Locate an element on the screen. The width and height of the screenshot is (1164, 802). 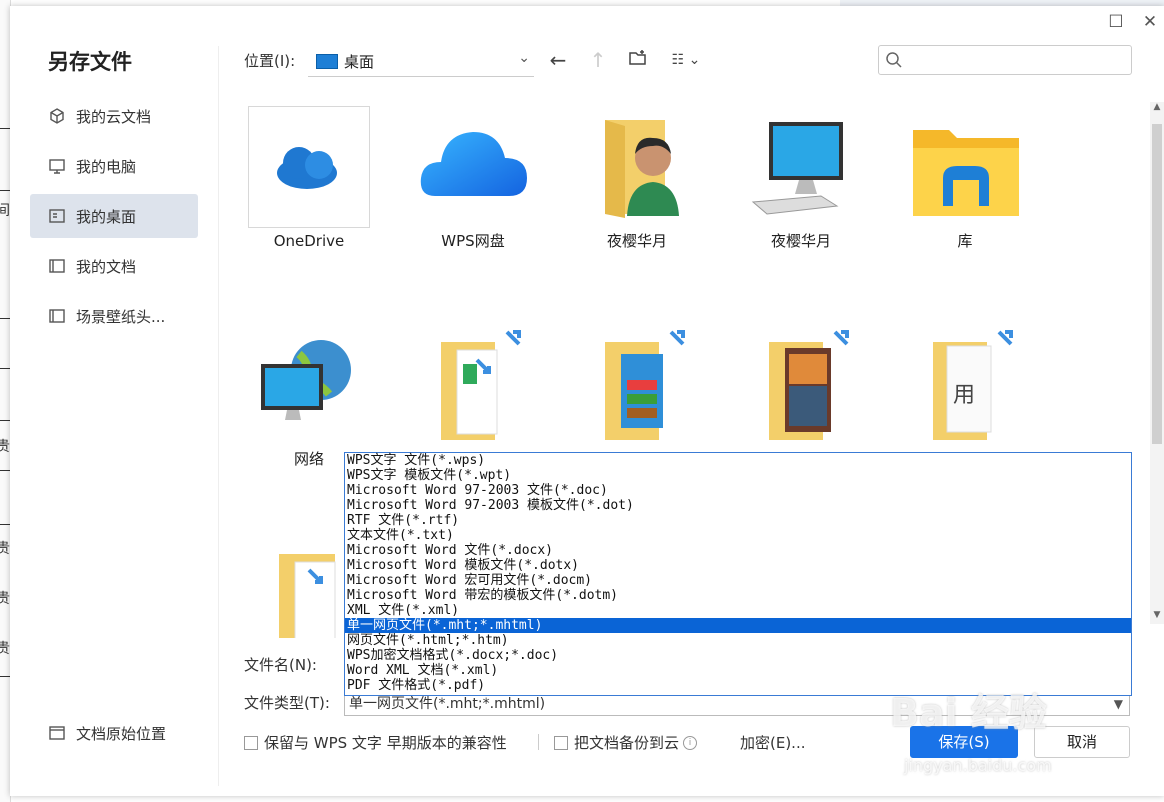
filetype-option: Microsoft Word 宏可用文件(*.docm) is located at coordinates (738, 580).